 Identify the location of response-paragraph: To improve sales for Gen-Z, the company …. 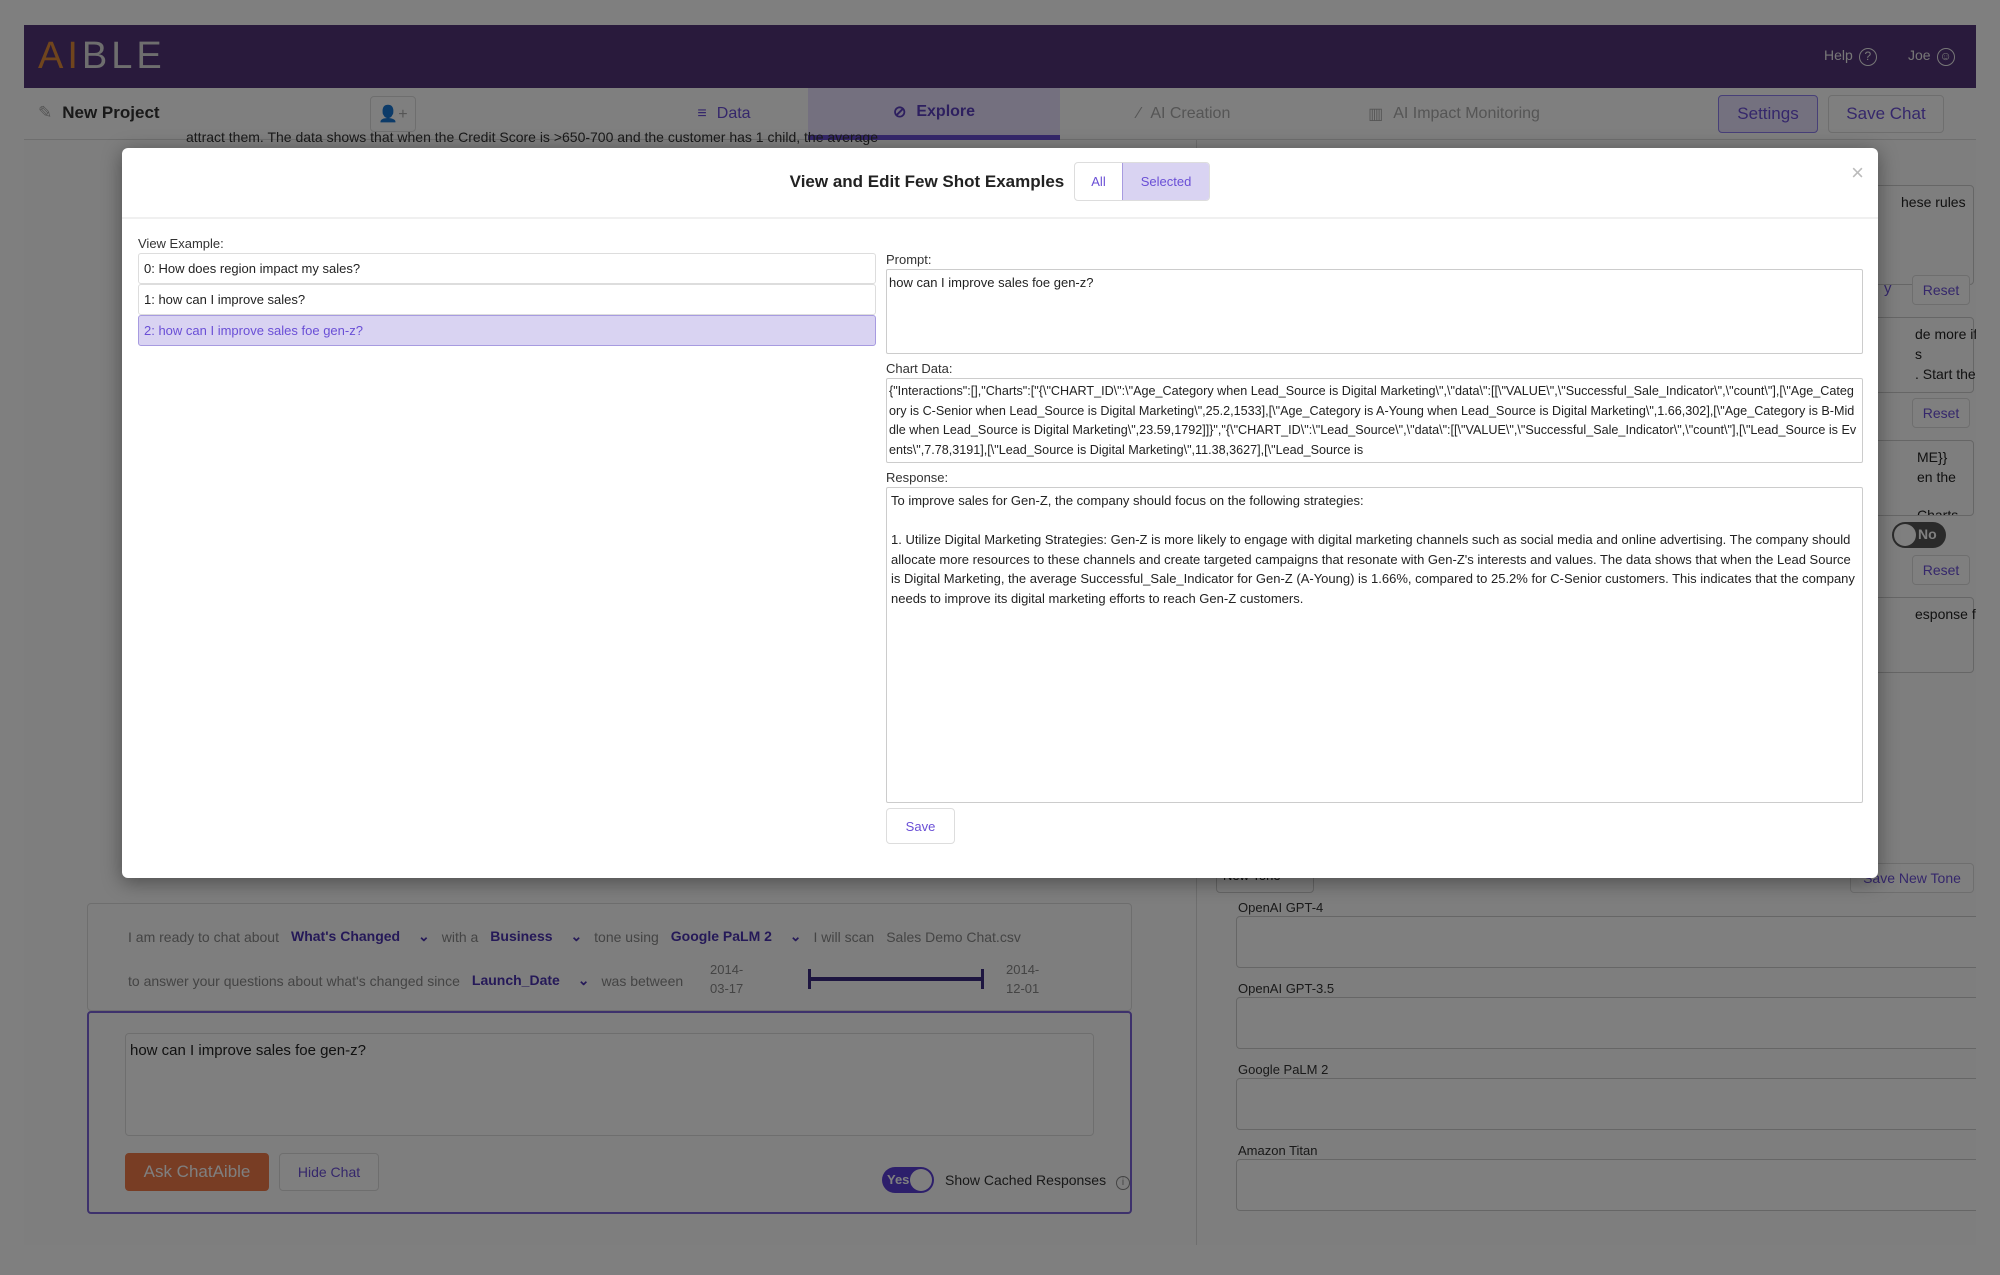
(1127, 500).